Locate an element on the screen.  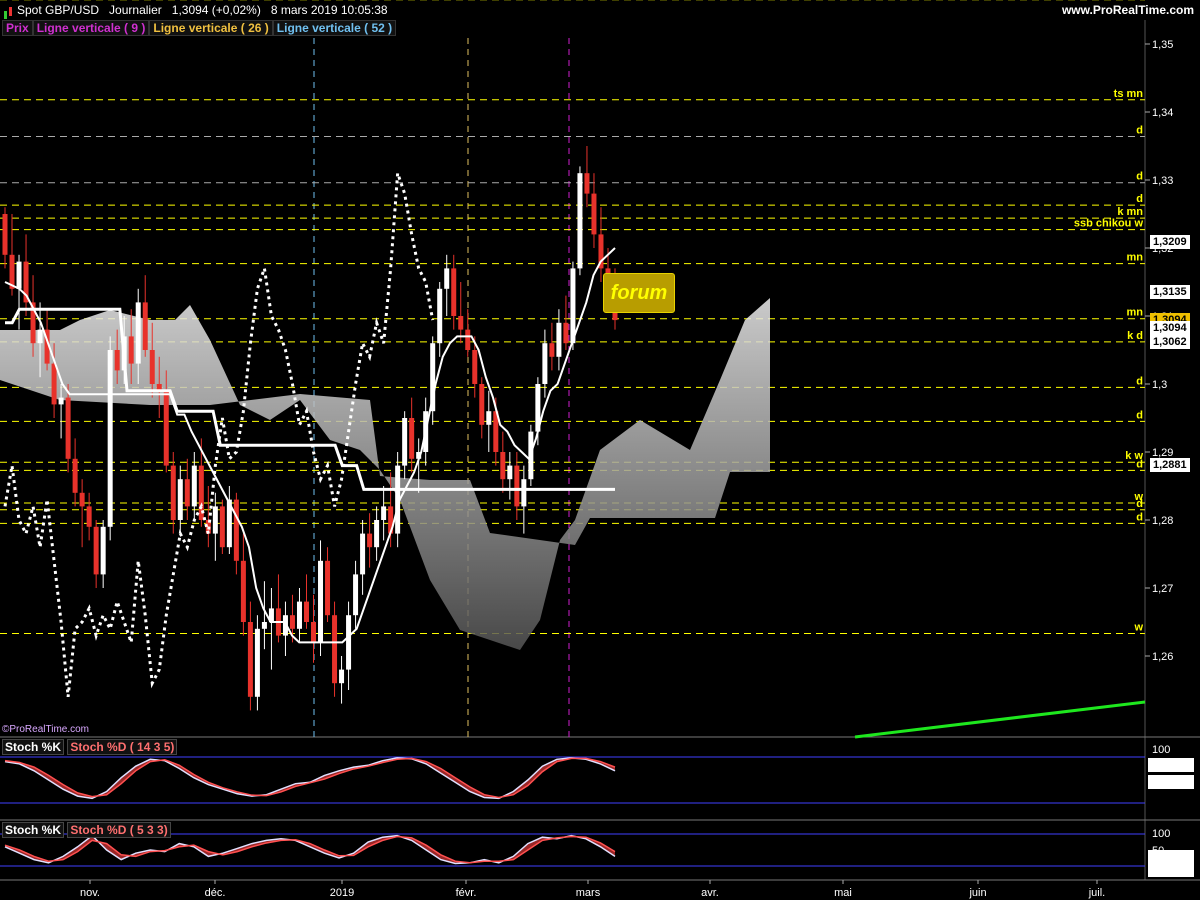
price-label: 1,2881 is located at coordinates (1170, 464).